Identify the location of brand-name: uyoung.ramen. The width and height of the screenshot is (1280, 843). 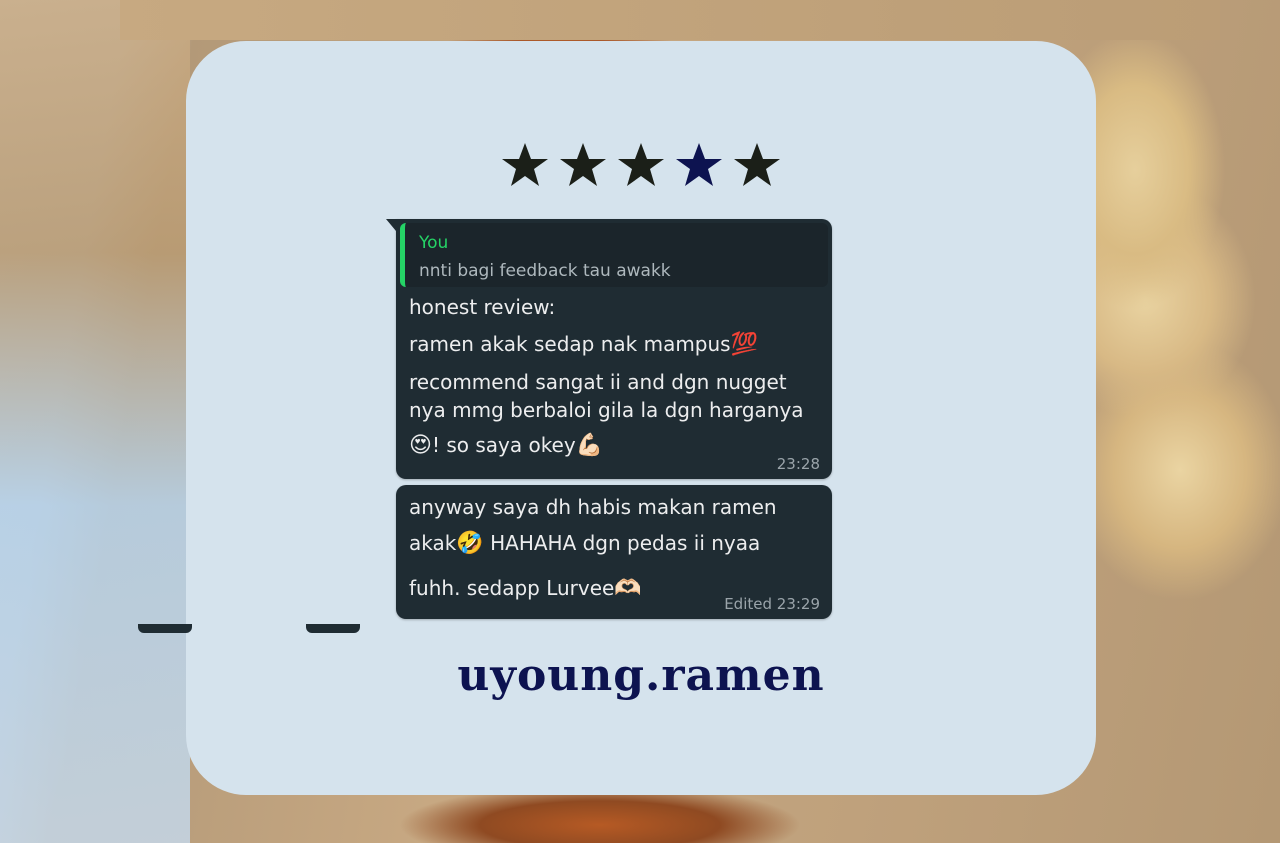
(641, 675).